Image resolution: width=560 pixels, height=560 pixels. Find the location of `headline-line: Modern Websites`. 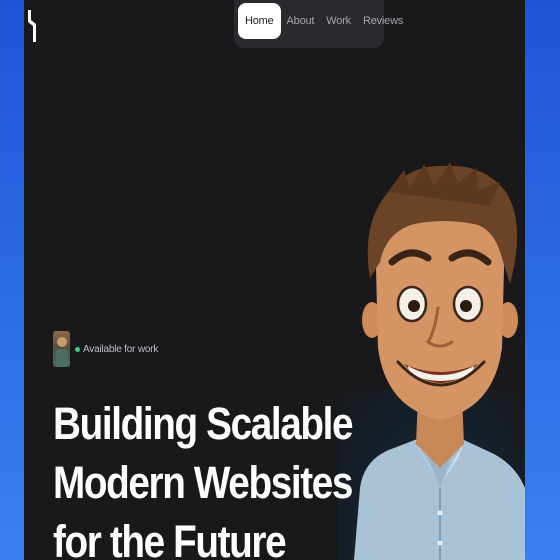

headline-line: Modern Websites is located at coordinates (203, 482).